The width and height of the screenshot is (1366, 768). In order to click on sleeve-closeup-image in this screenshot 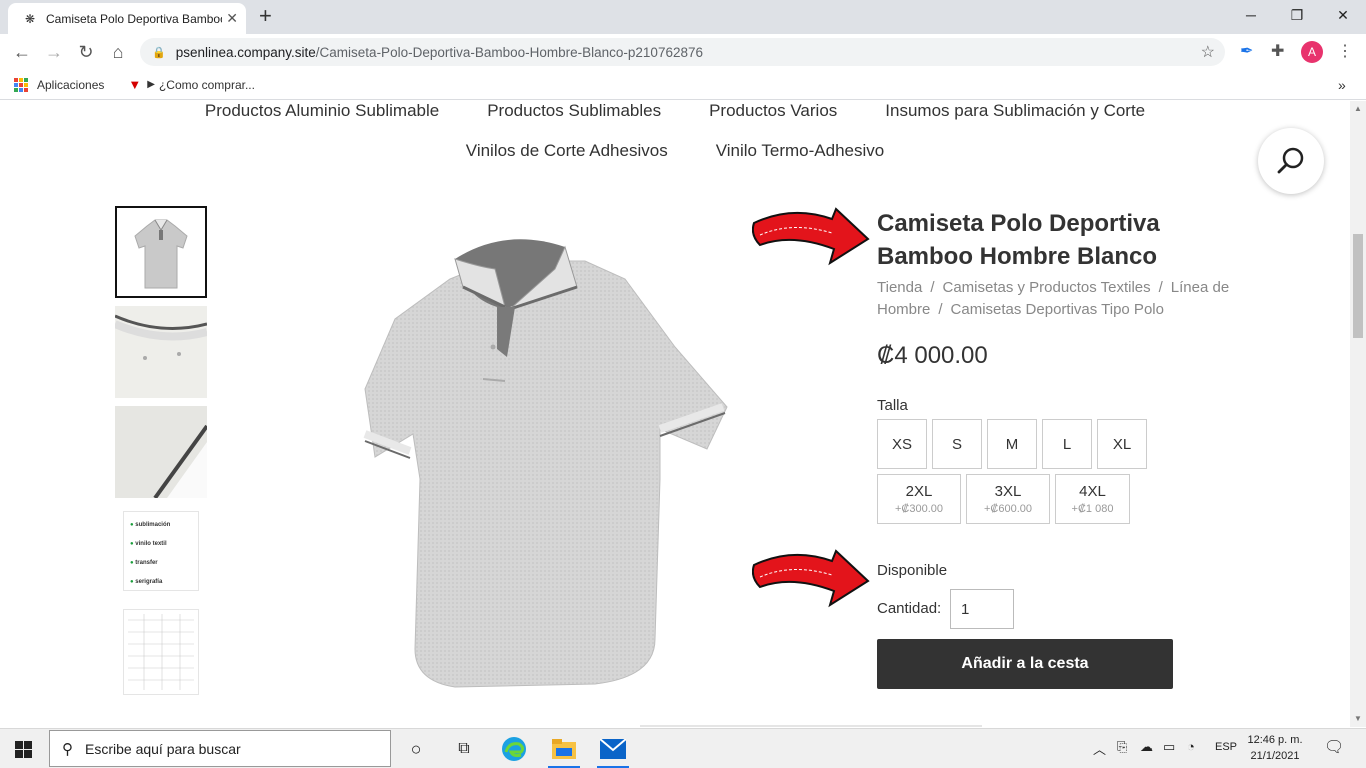, I will do `click(161, 452)`.